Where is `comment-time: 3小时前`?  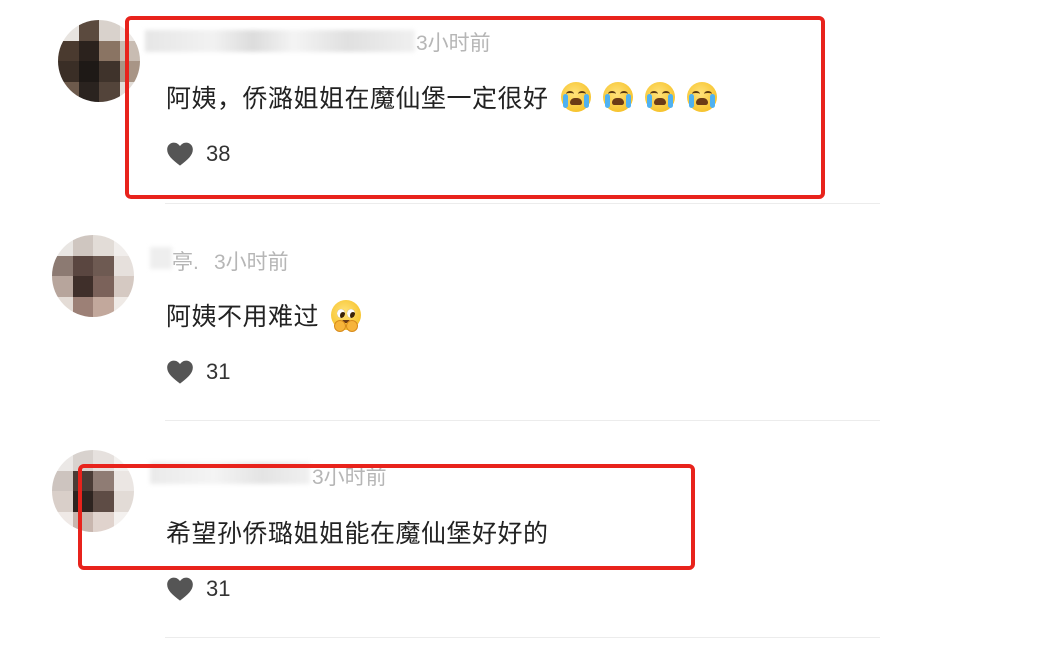
comment-time: 3小时前 is located at coordinates (251, 262).